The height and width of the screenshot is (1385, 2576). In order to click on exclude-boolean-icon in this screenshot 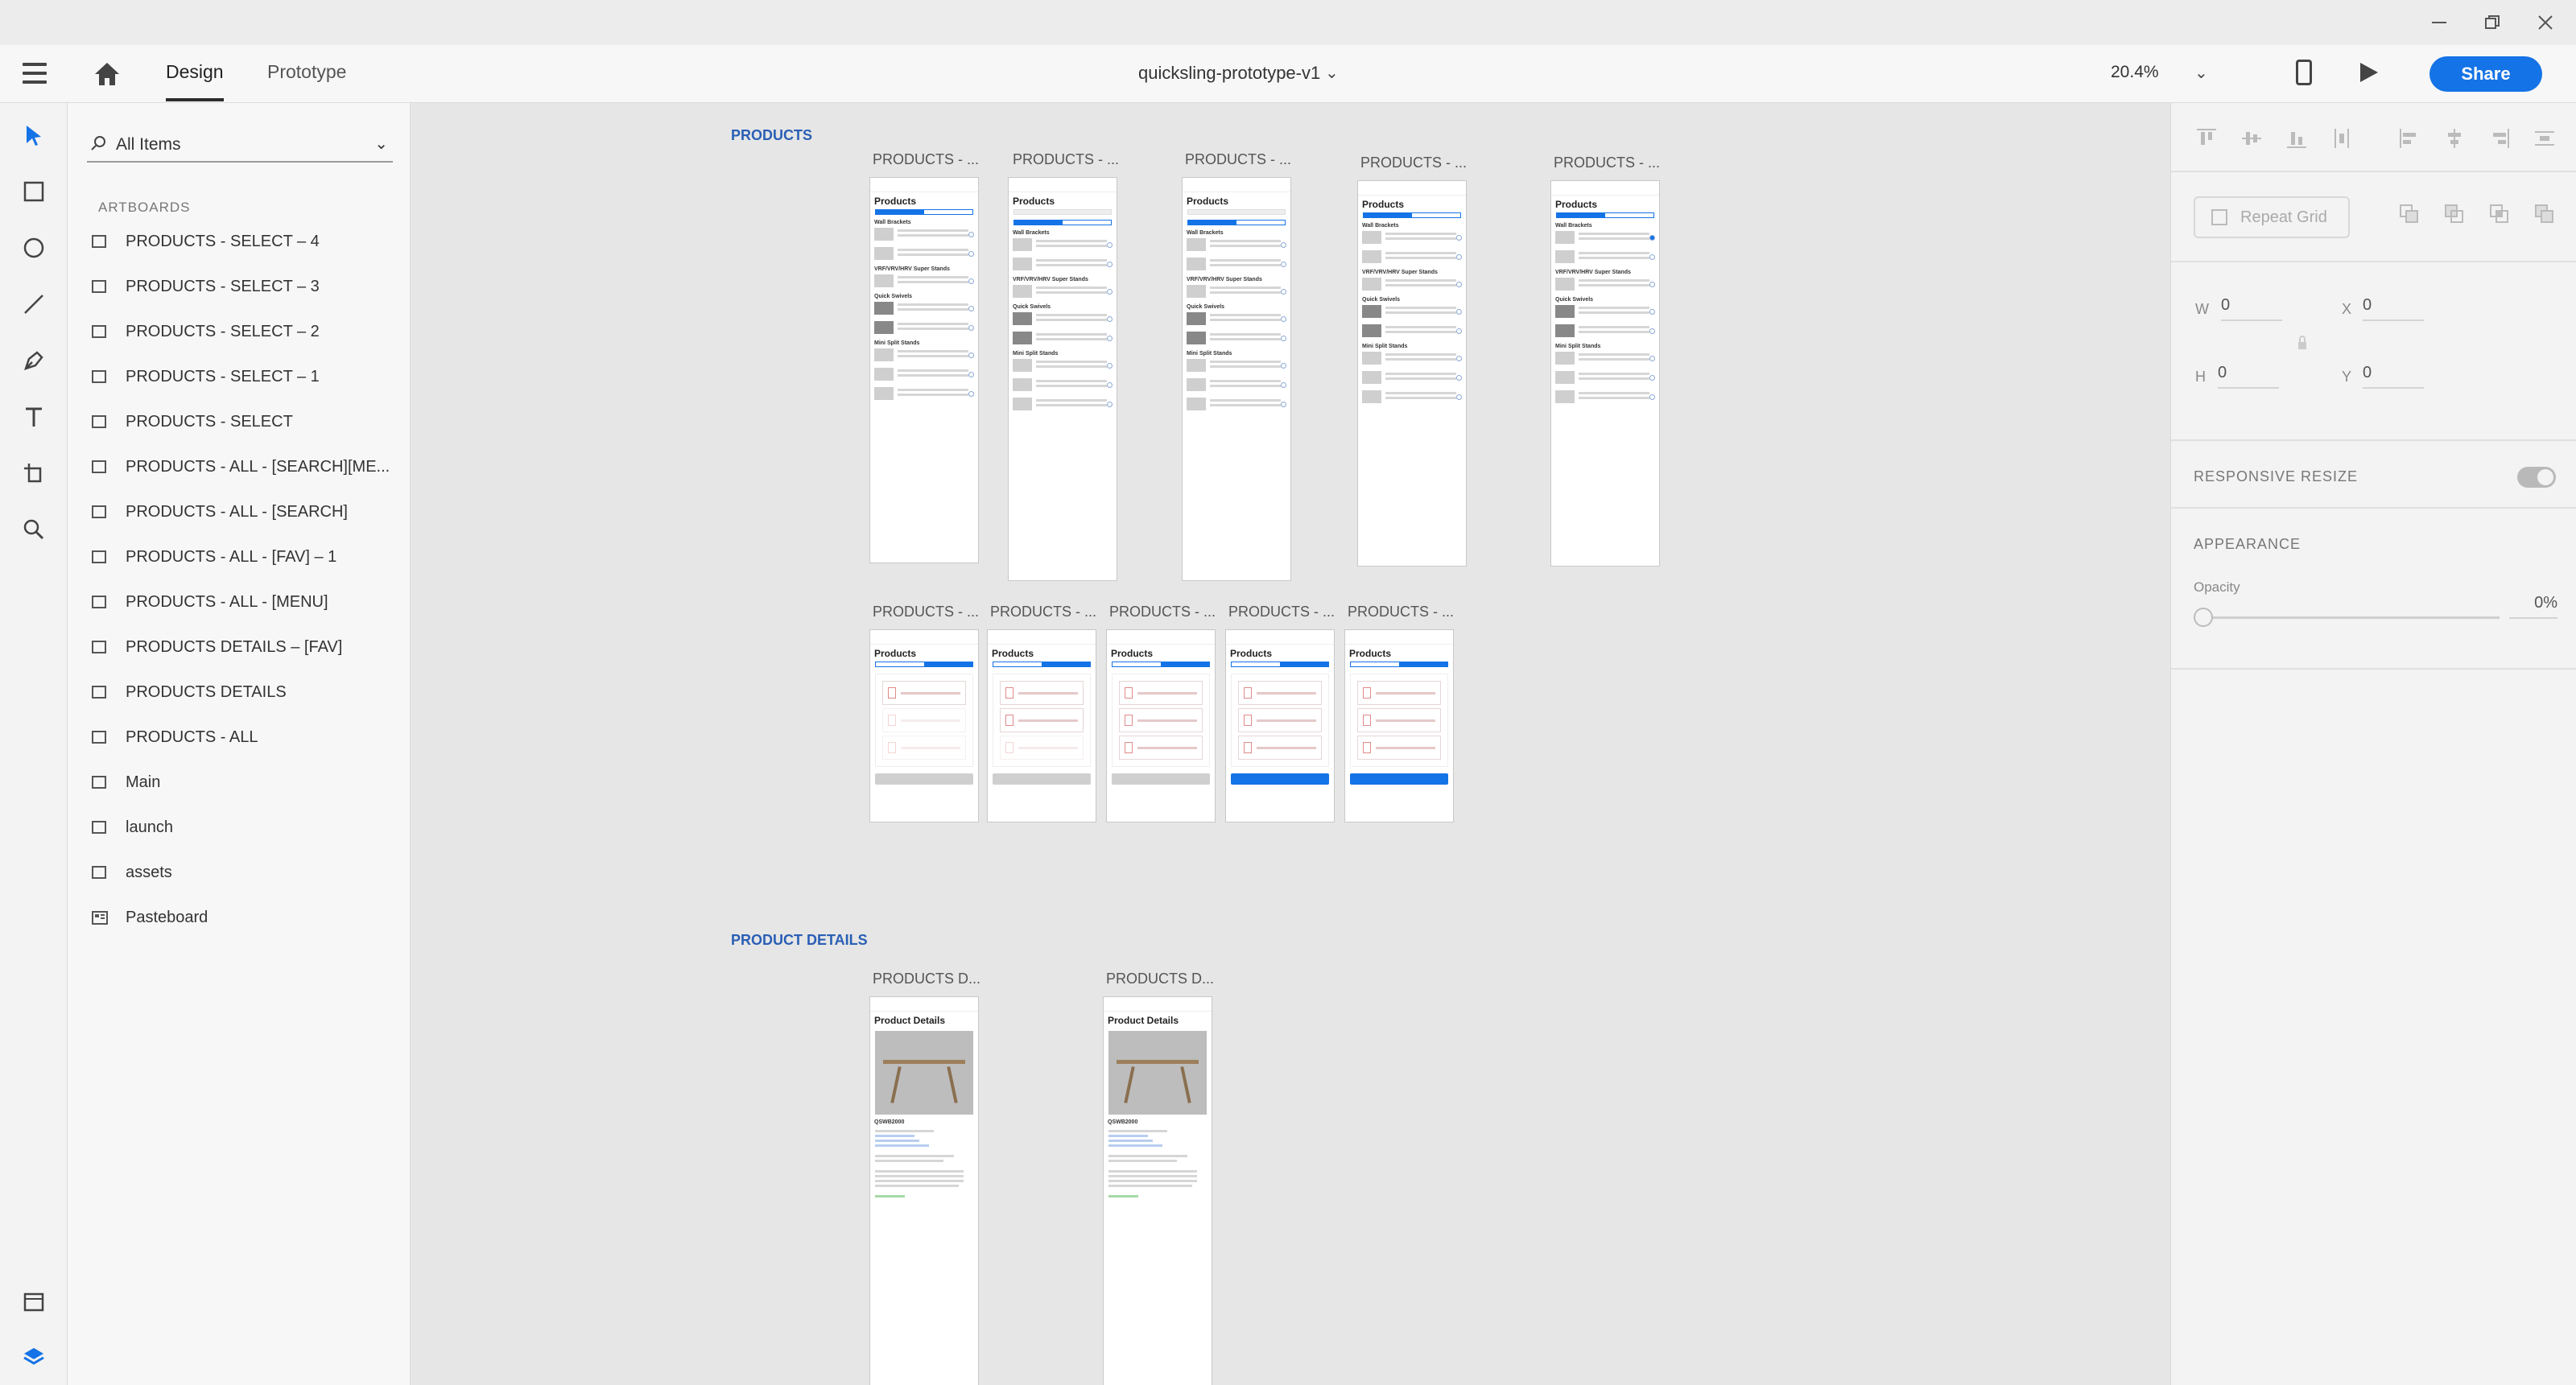, I will do `click(2544, 214)`.